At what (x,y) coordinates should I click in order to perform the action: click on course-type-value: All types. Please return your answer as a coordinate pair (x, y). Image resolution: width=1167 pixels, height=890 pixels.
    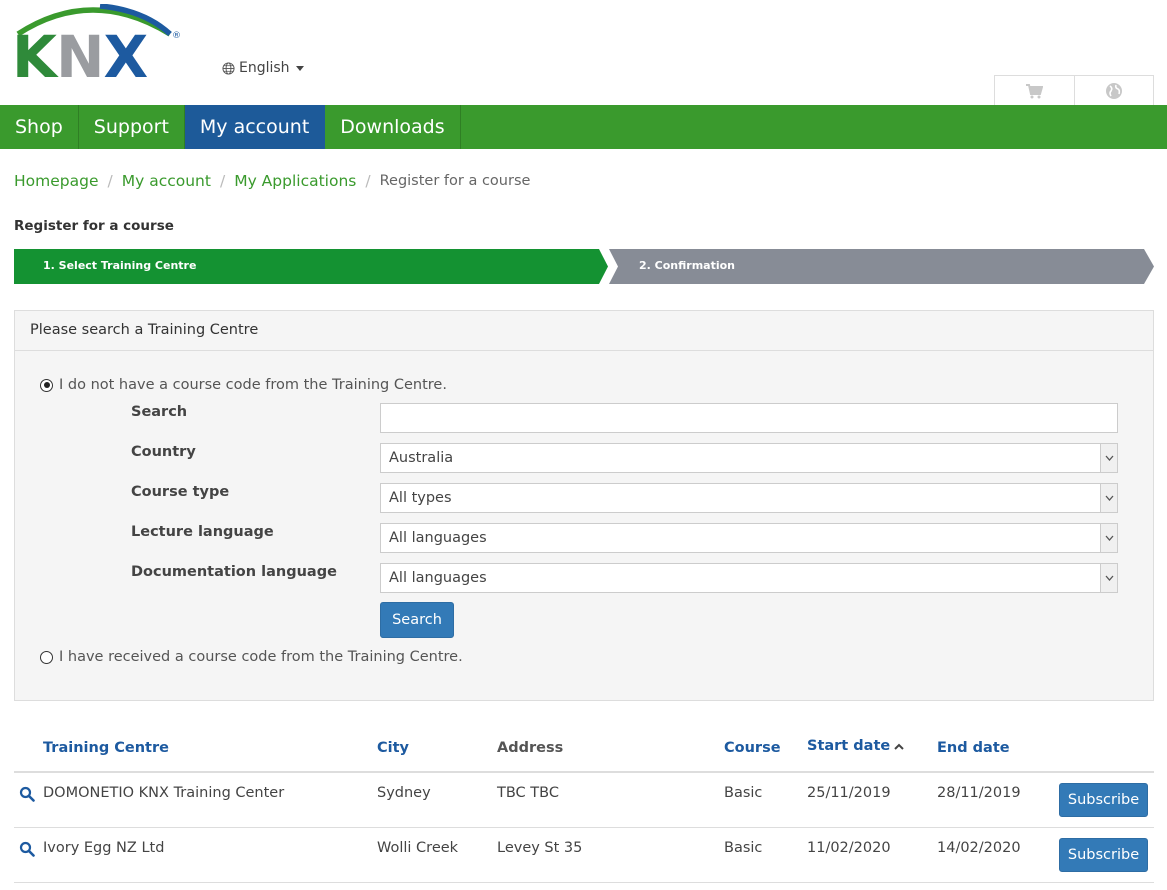
    Looking at the image, I should click on (420, 498).